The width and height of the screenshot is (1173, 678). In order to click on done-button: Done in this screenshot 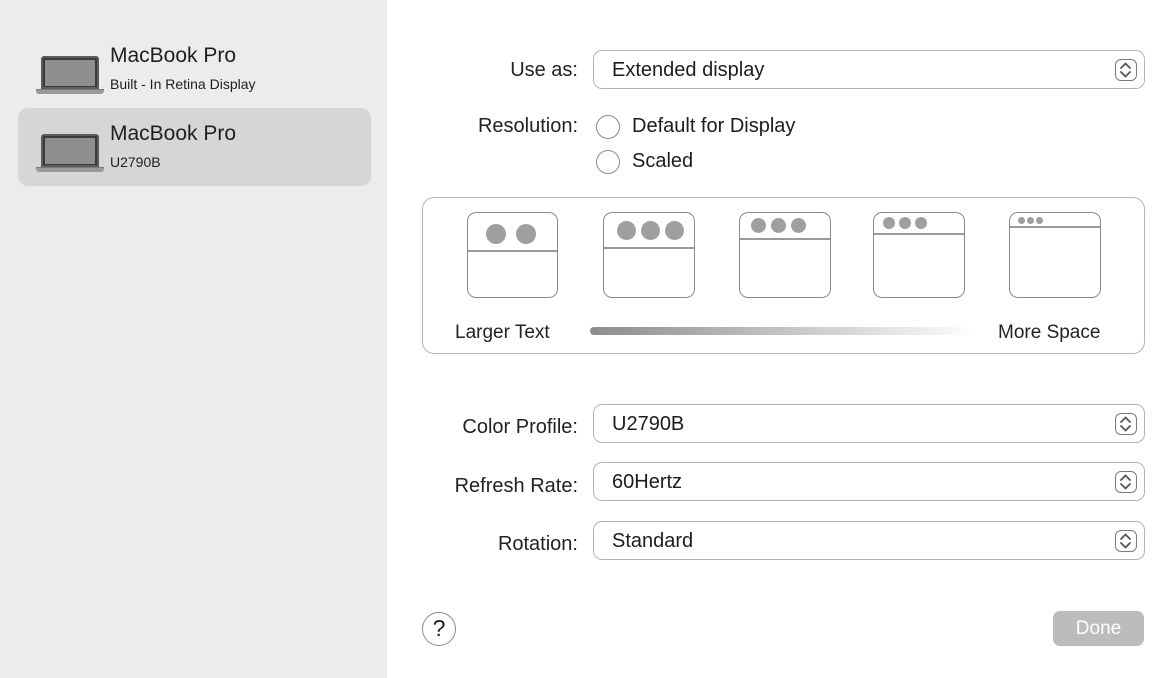, I will do `click(1098, 628)`.